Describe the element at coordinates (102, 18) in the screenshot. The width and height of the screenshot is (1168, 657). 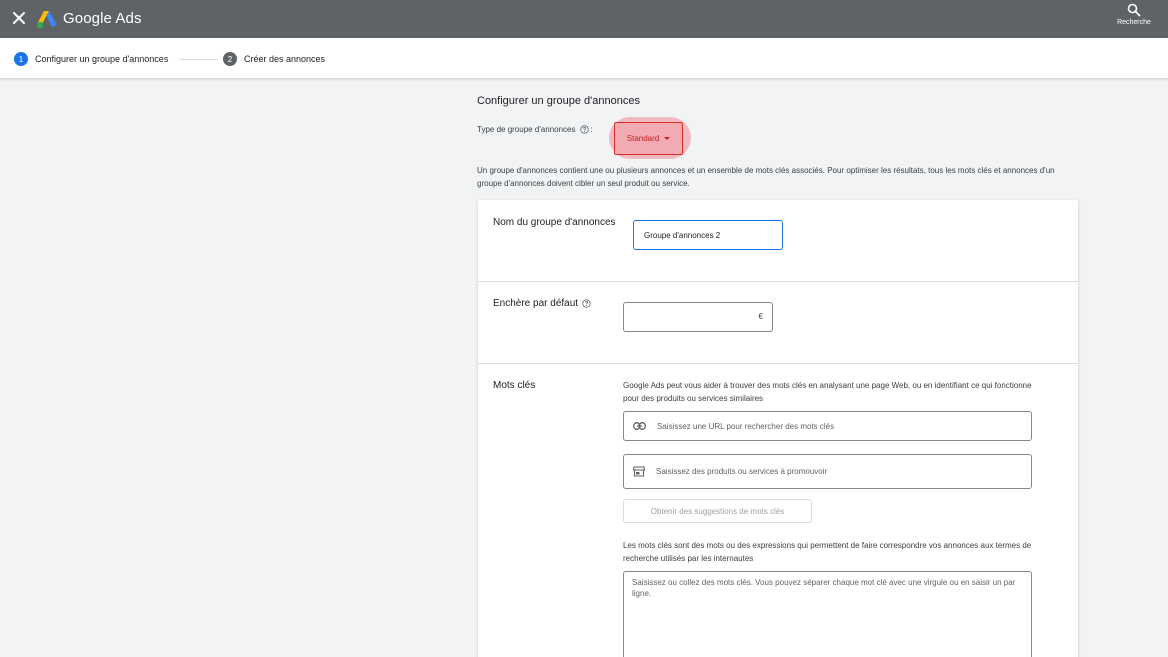
I see `brand-name: Google Ads` at that location.